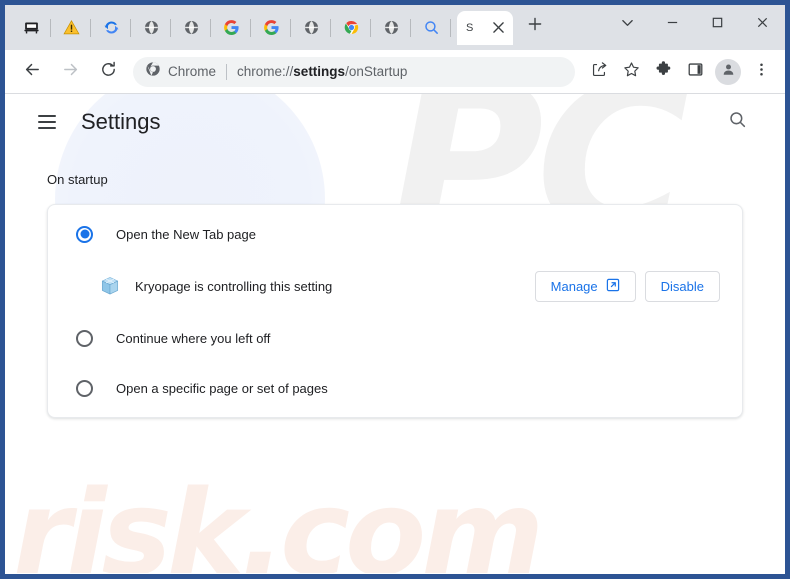  I want to click on manage-button: Manage, so click(585, 286).